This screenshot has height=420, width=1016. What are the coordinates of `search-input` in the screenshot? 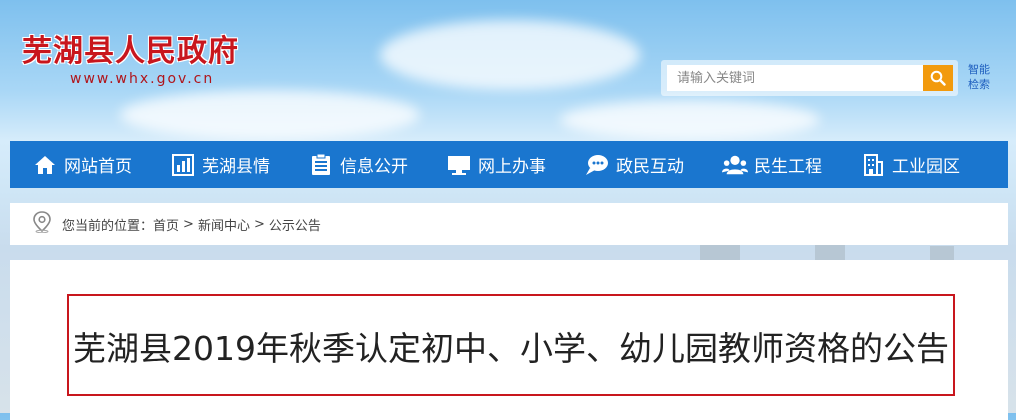 It's located at (795, 78).